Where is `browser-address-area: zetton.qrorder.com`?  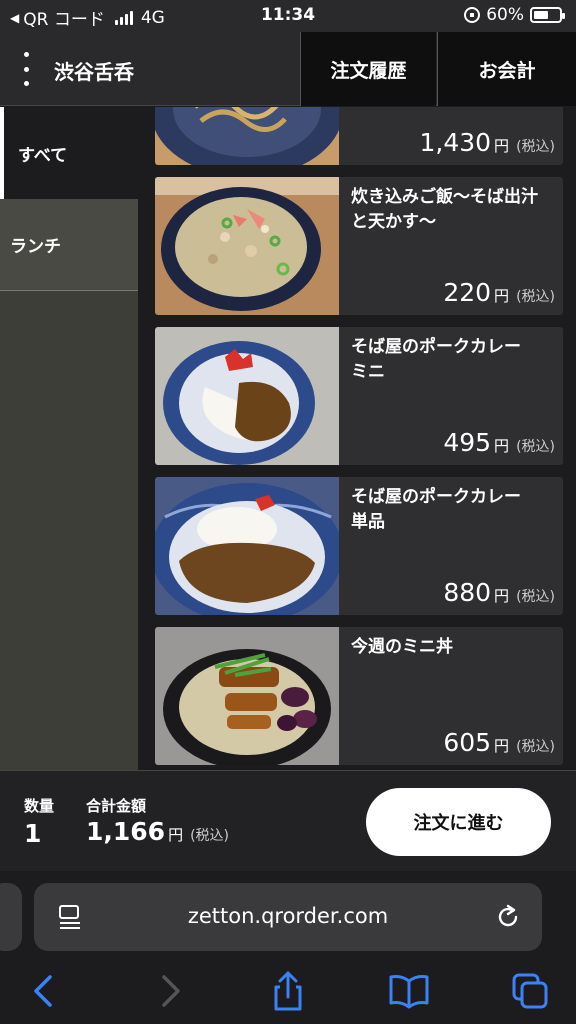
browser-address-area: zetton.qrorder.com is located at coordinates (288, 915).